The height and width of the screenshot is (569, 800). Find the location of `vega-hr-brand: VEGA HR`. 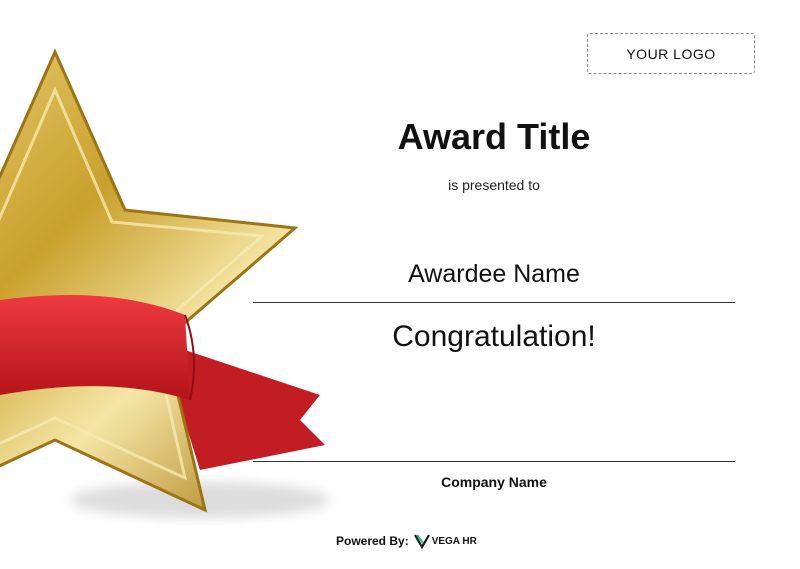

vega-hr-brand: VEGA HR is located at coordinates (445, 541).